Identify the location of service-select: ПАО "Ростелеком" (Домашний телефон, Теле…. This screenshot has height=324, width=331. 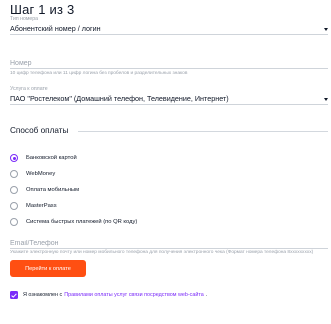
(169, 99).